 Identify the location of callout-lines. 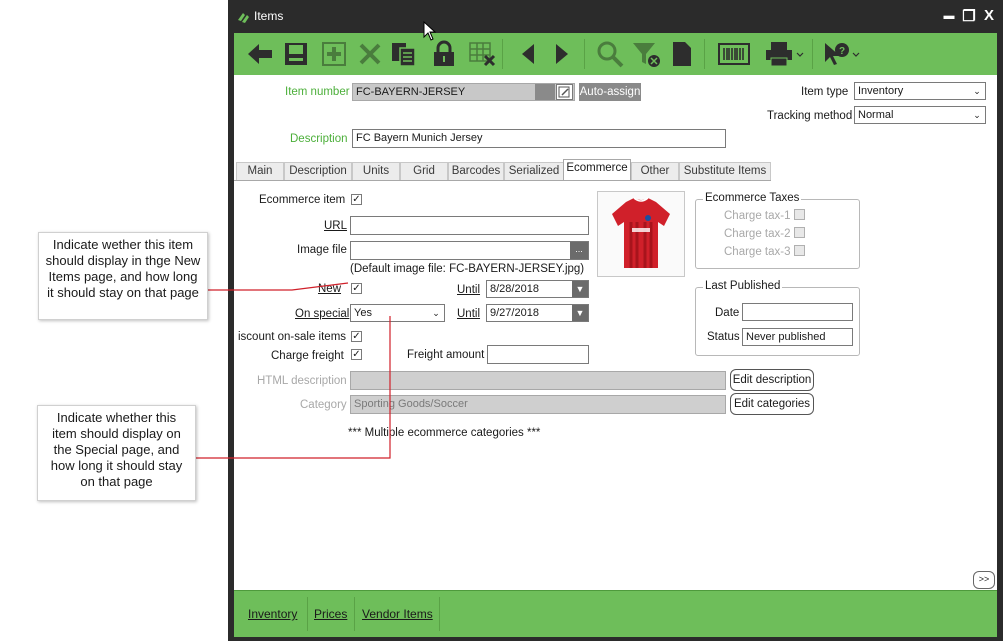
(293, 370).